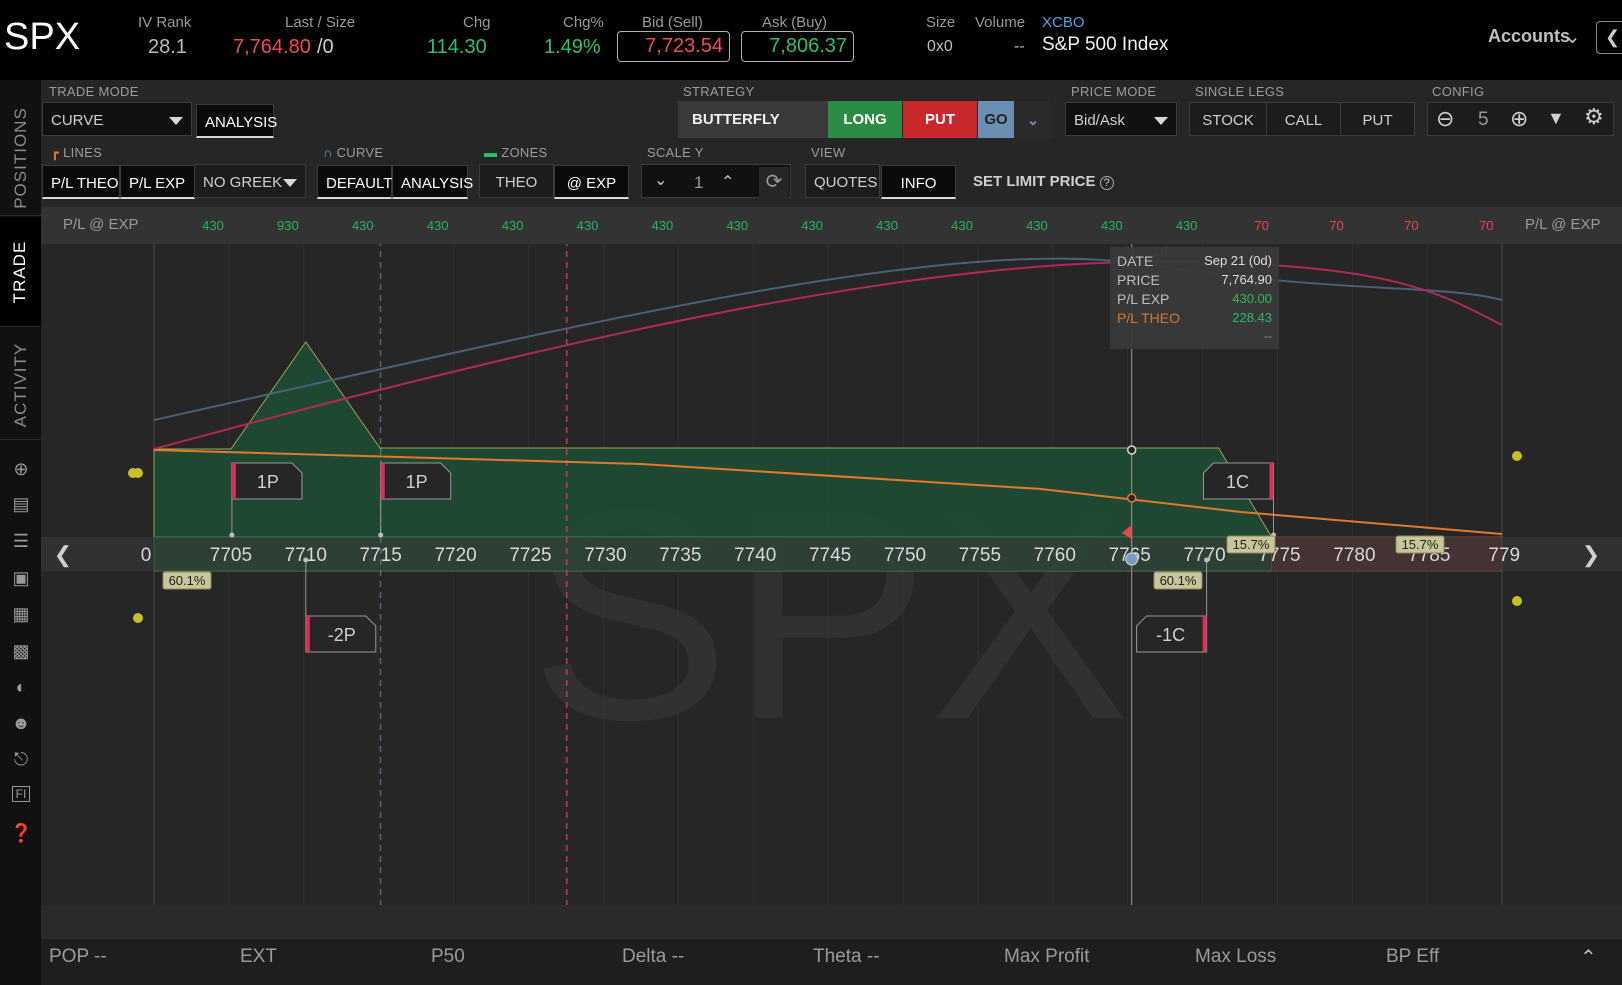 Image resolution: width=1622 pixels, height=985 pixels. Describe the element at coordinates (1609, 37) in the screenshot. I see `collapse-left-icon: ❮` at that location.